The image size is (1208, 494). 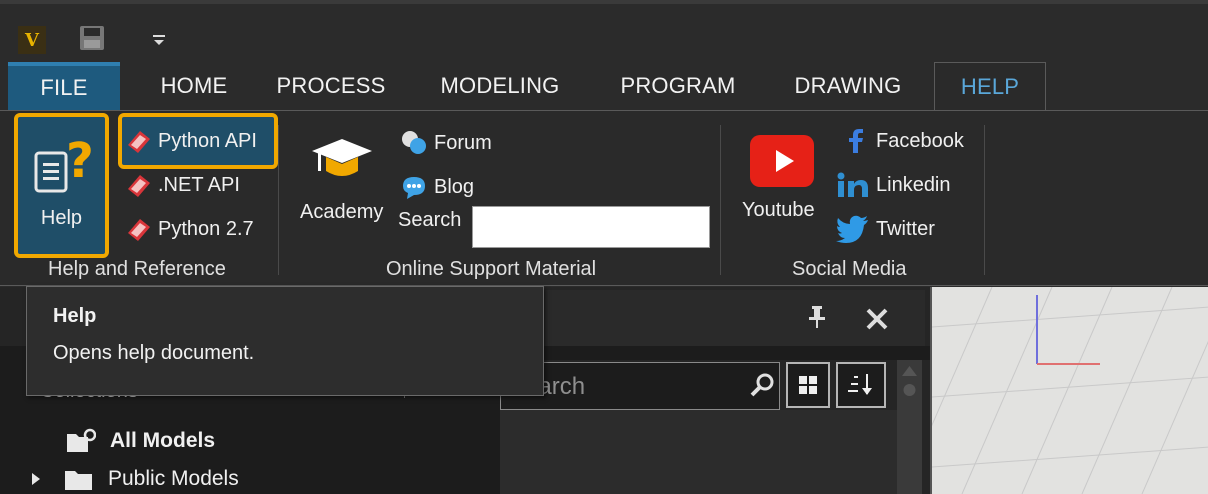 What do you see at coordinates (207, 140) in the screenshot?
I see `python-api-label: Python API` at bounding box center [207, 140].